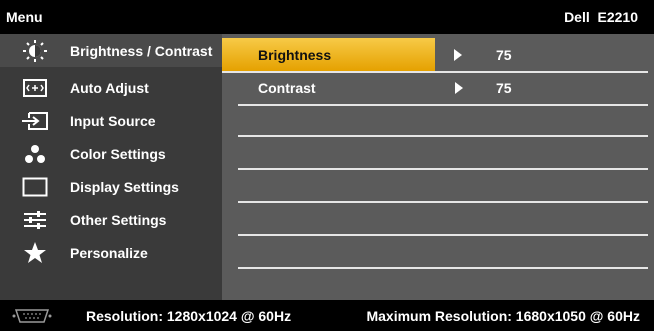  Describe the element at coordinates (504, 88) in the screenshot. I see `contrast-value: 75` at that location.